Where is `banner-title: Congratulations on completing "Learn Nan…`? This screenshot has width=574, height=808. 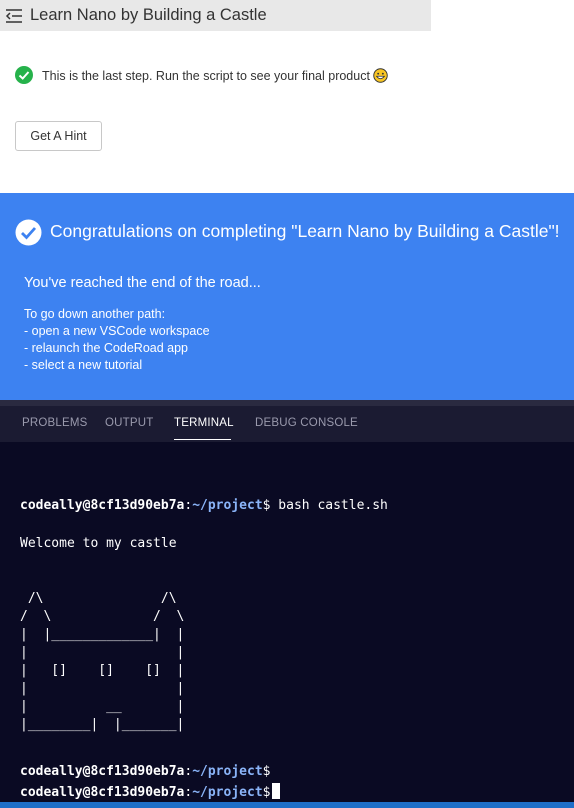
banner-title: Congratulations on completing "Learn Nan… is located at coordinates (305, 231).